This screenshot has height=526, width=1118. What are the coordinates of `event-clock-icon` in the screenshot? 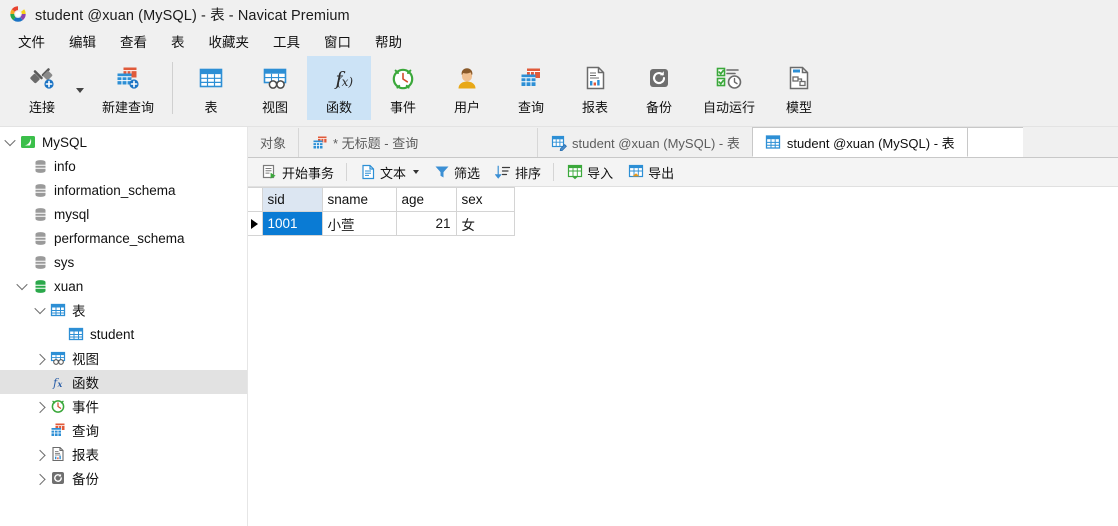 It's located at (58, 406).